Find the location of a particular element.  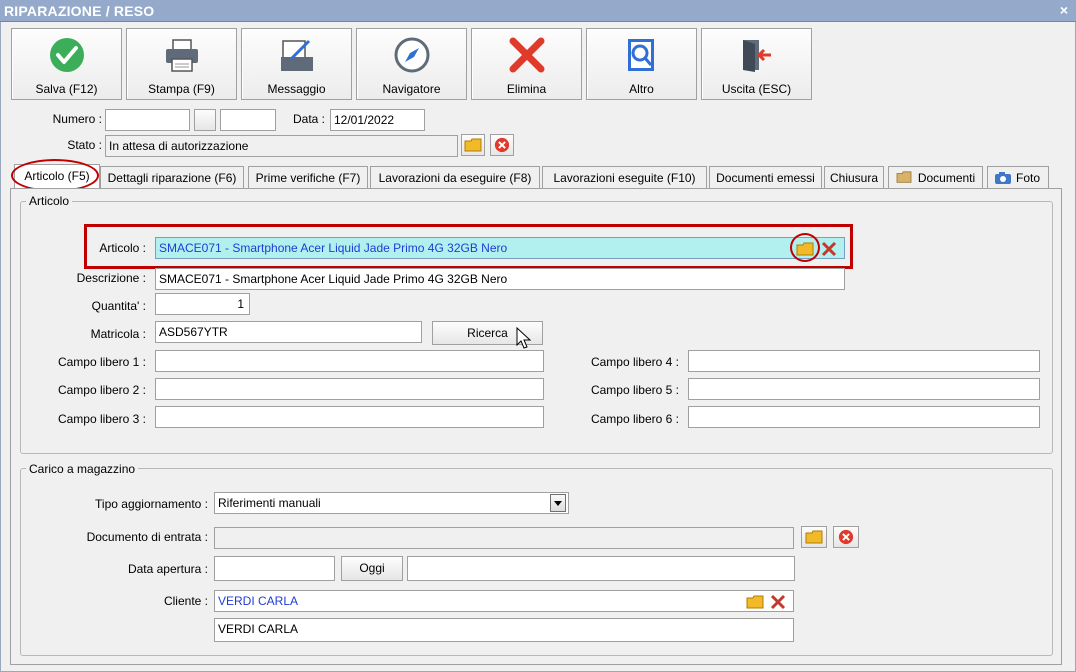

other-button: Altro is located at coordinates (641, 64).